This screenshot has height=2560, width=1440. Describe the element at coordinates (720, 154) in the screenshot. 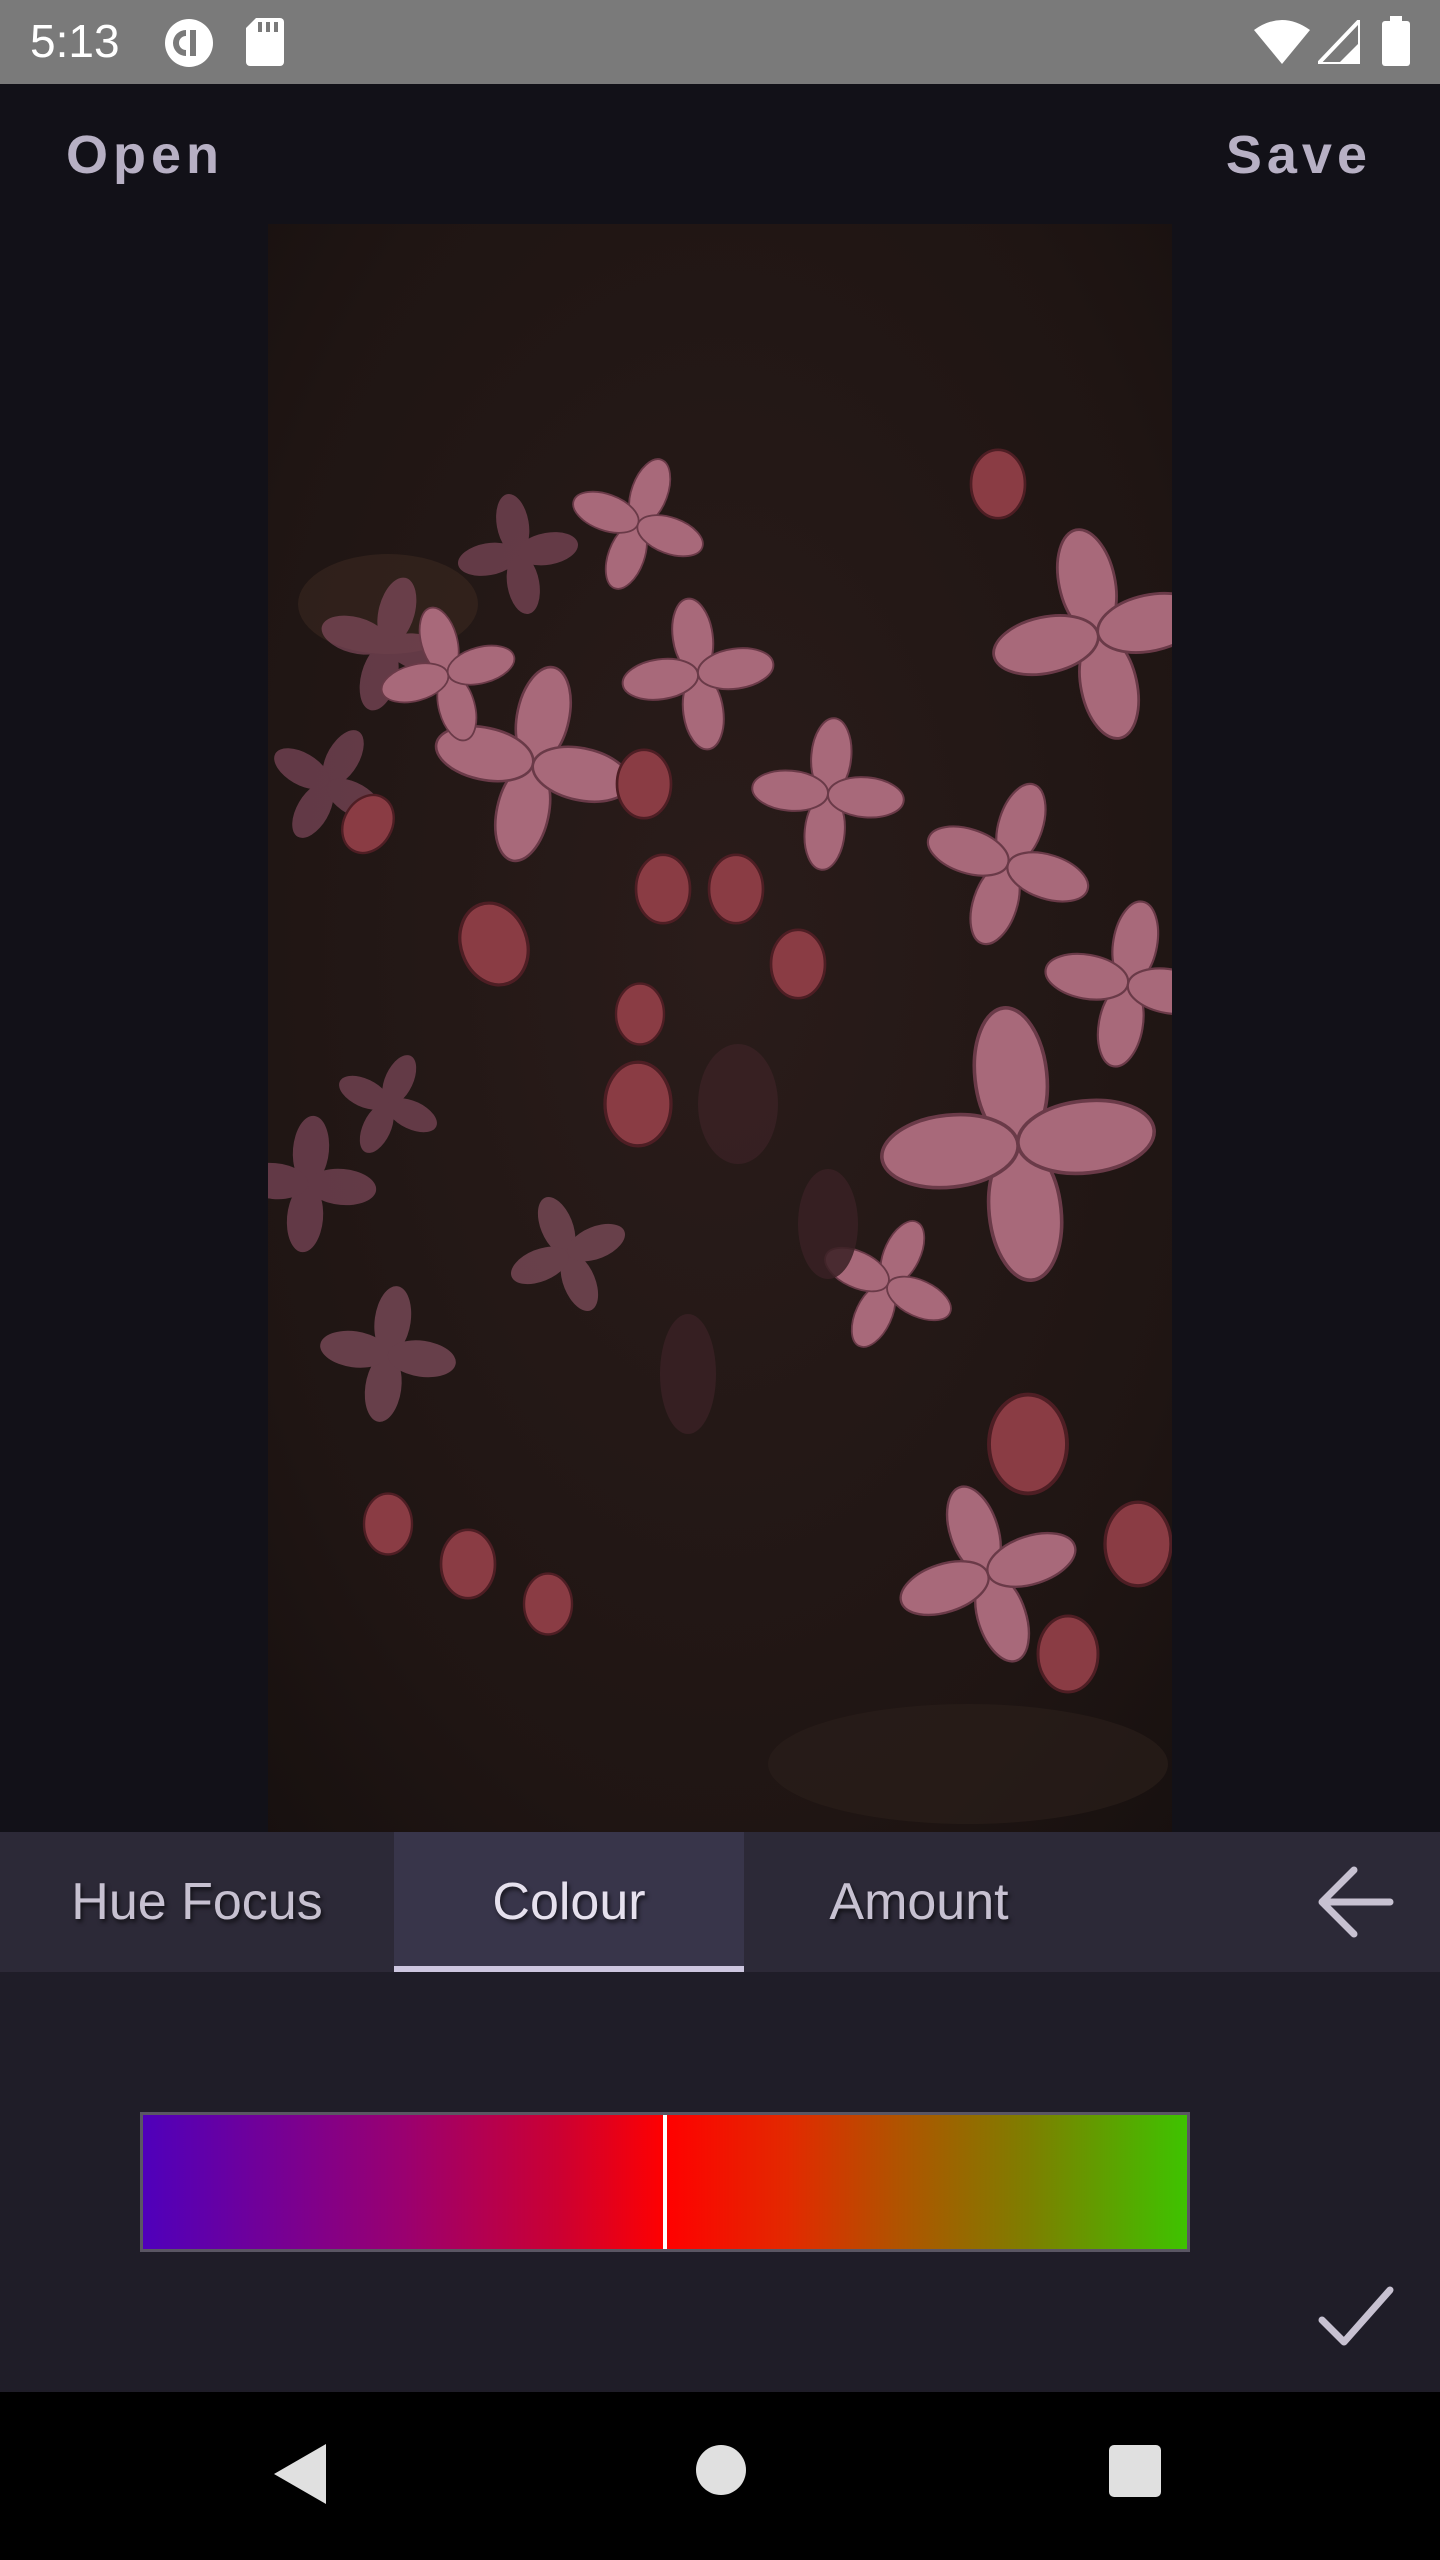

I see `top-app-bar: Open Save` at that location.